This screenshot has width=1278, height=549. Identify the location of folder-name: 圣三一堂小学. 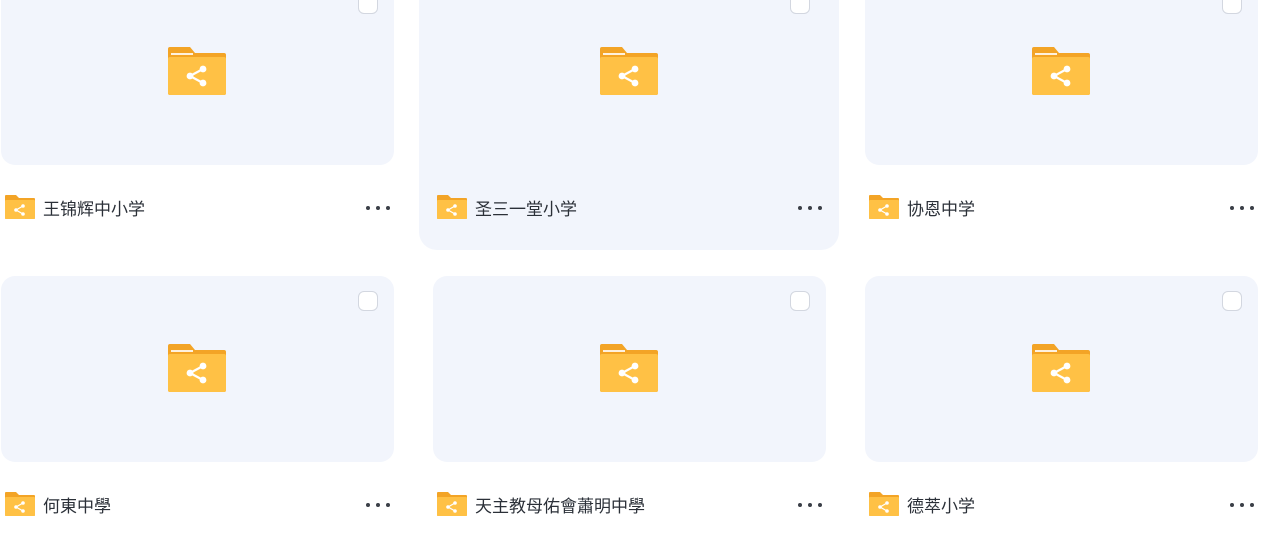
(526, 207).